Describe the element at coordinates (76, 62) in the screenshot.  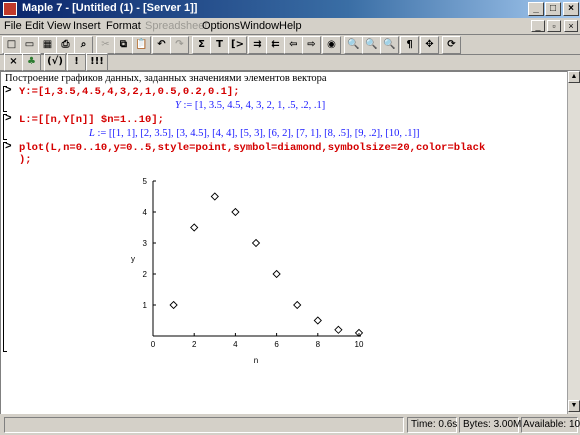
I see `execute-selection-icon: !` at that location.